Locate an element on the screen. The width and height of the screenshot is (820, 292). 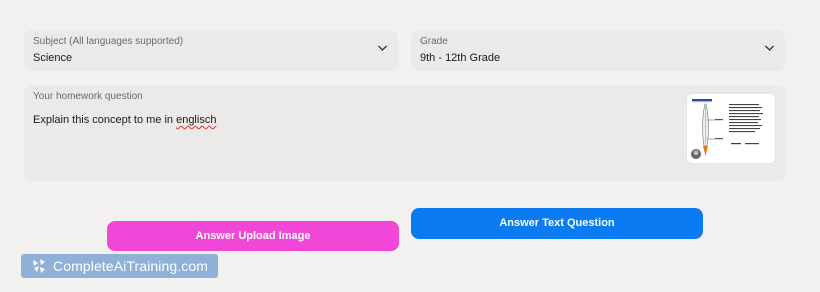
grade-label: Grade is located at coordinates (434, 41).